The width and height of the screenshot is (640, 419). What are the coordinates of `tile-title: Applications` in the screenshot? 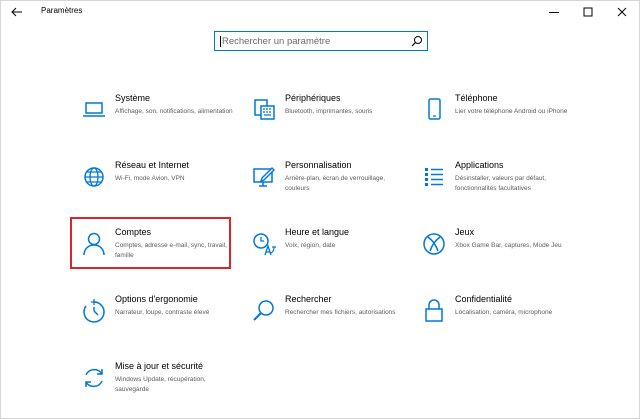 It's located at (479, 165).